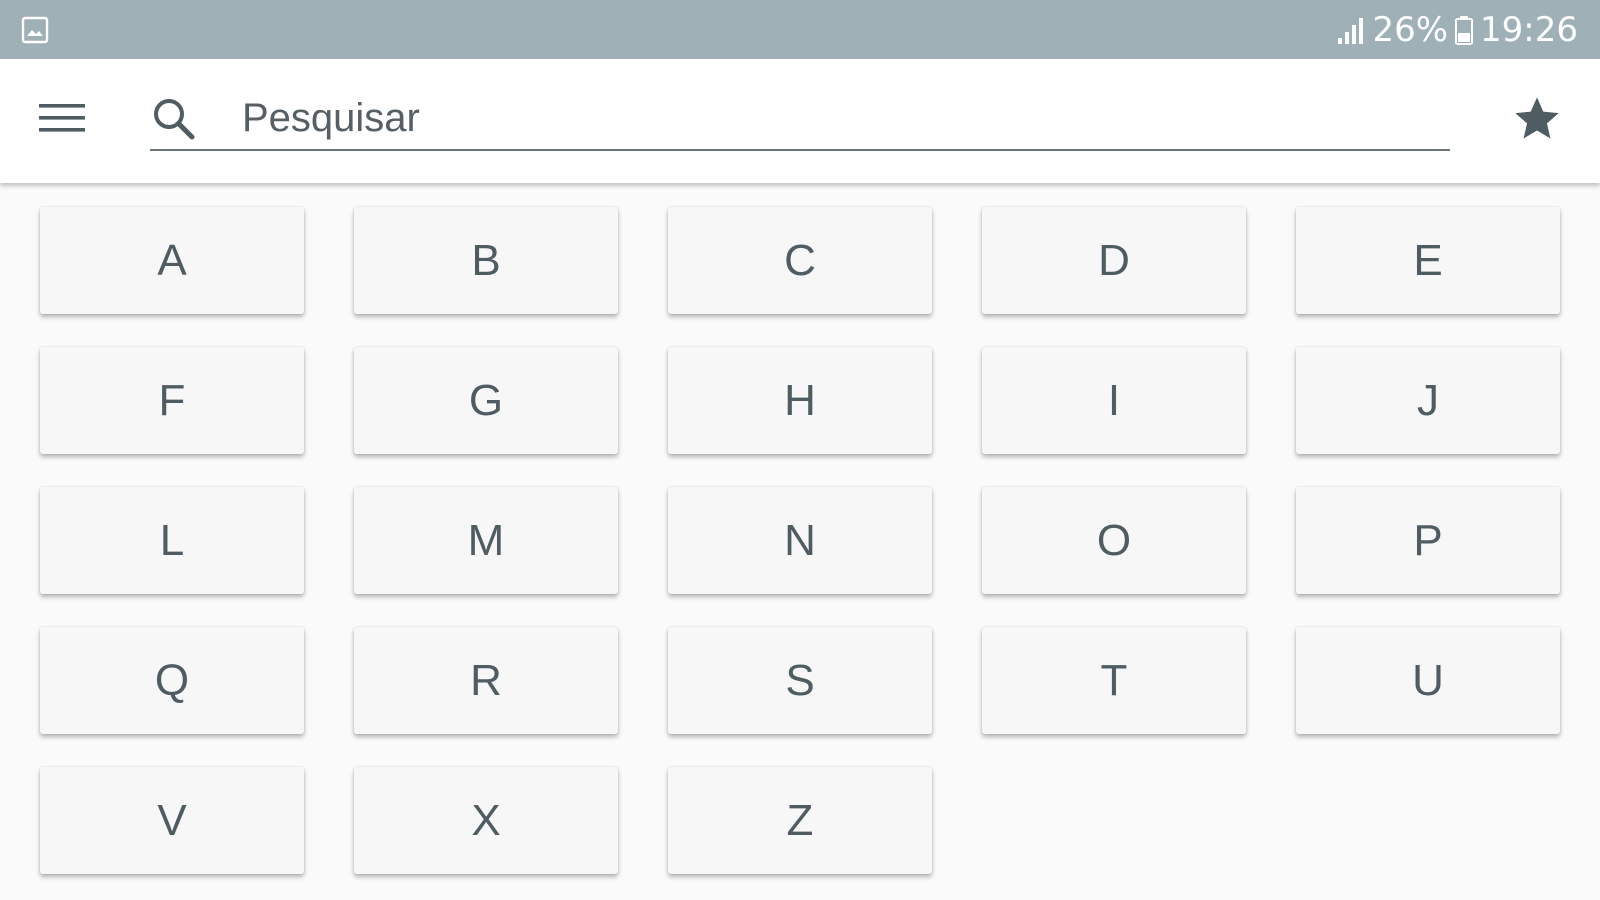 This screenshot has height=900, width=1600. What do you see at coordinates (486, 260) in the screenshot?
I see `letter-button-b: B` at bounding box center [486, 260].